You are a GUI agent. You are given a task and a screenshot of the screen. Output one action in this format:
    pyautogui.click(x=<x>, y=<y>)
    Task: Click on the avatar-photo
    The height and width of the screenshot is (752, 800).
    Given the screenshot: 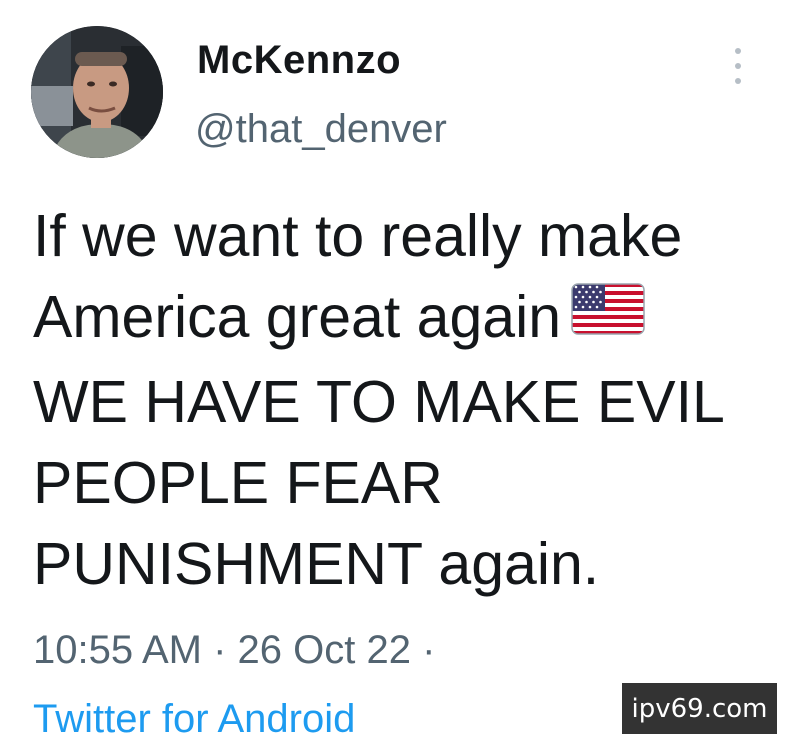 What is the action you would take?
    pyautogui.click(x=97, y=92)
    